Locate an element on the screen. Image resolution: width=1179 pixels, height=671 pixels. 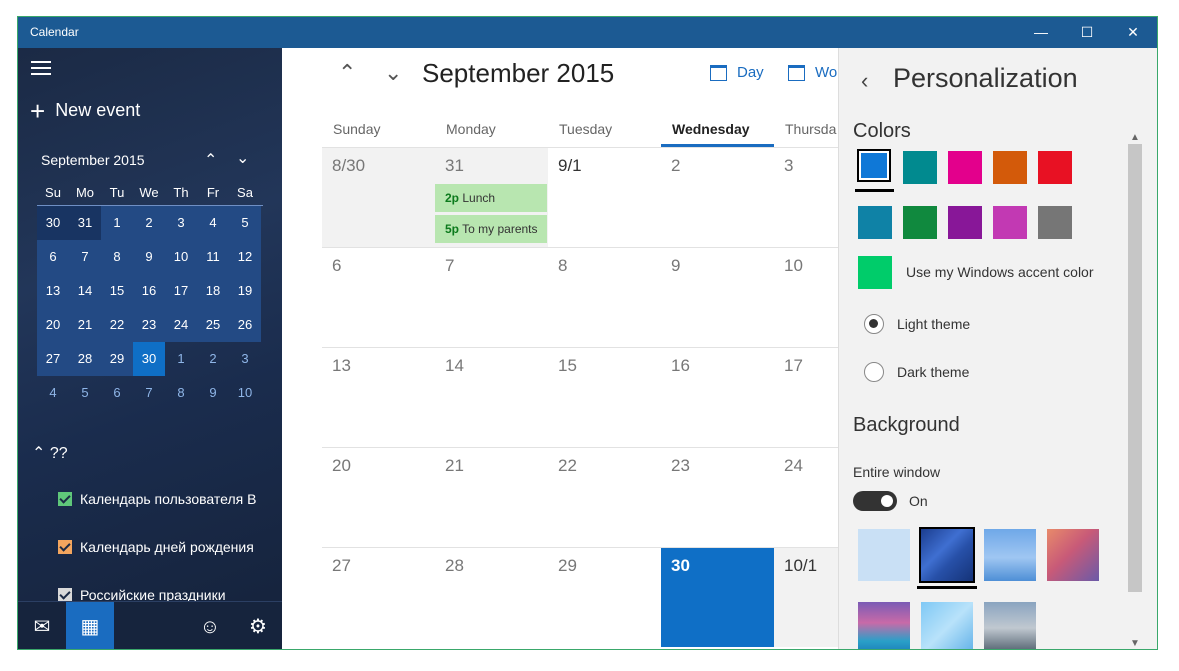
day-cell: 16 is located at coordinates (717, 397).